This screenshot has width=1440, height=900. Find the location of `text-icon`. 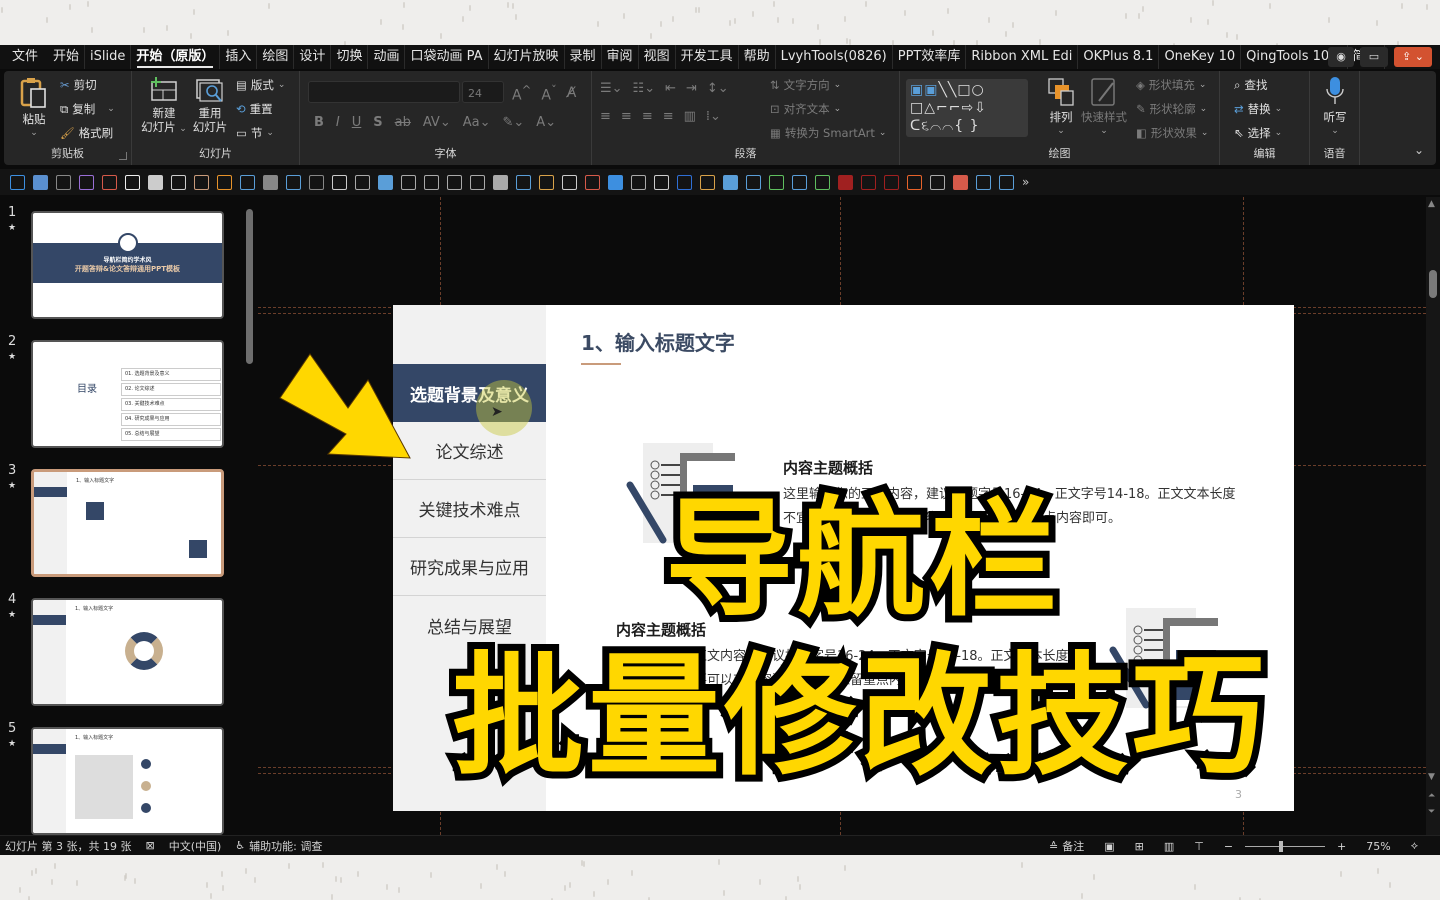

text-icon is located at coordinates (822, 182).